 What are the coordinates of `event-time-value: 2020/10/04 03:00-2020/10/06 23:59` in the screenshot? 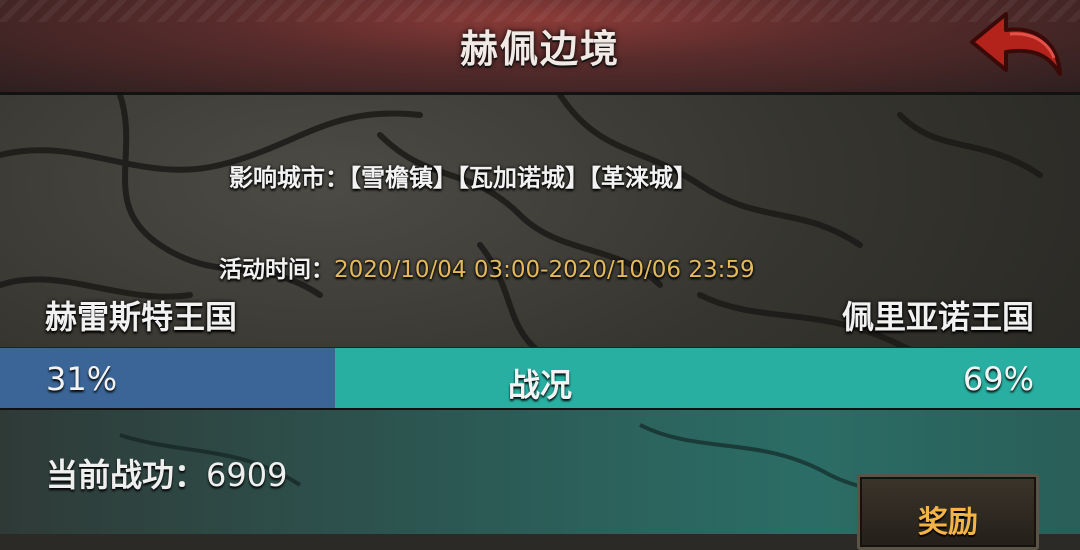 It's located at (544, 270).